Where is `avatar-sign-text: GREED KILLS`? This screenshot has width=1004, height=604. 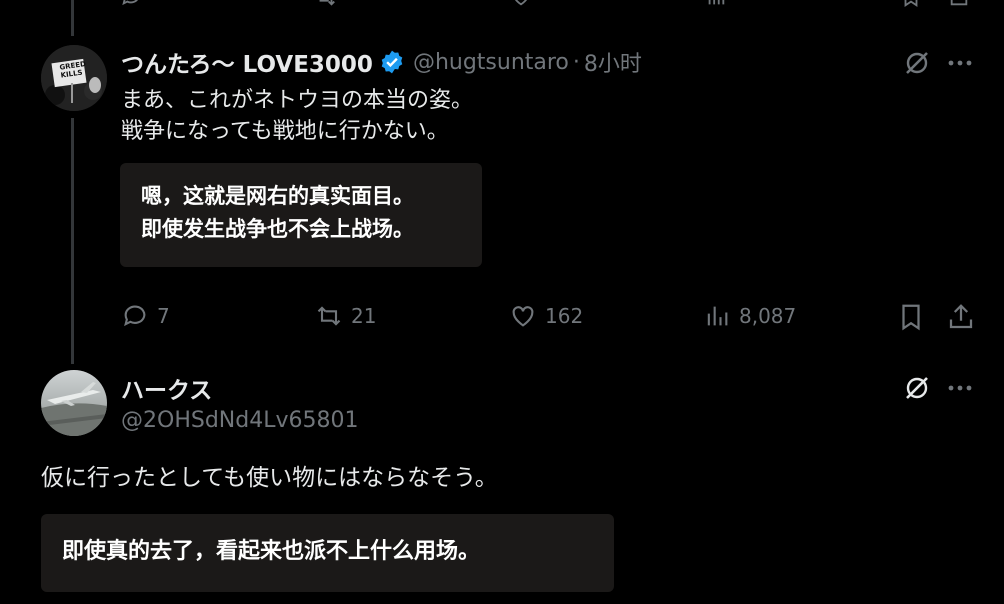
avatar-sign-text: GREED KILLS is located at coordinates (72, 70).